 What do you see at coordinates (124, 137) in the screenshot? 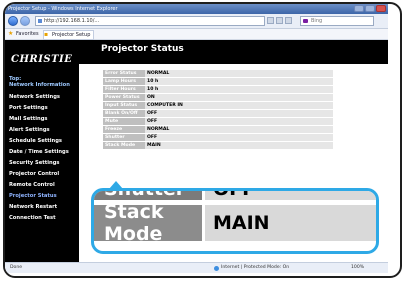
I see `row-key: Shutter` at bounding box center [124, 137].